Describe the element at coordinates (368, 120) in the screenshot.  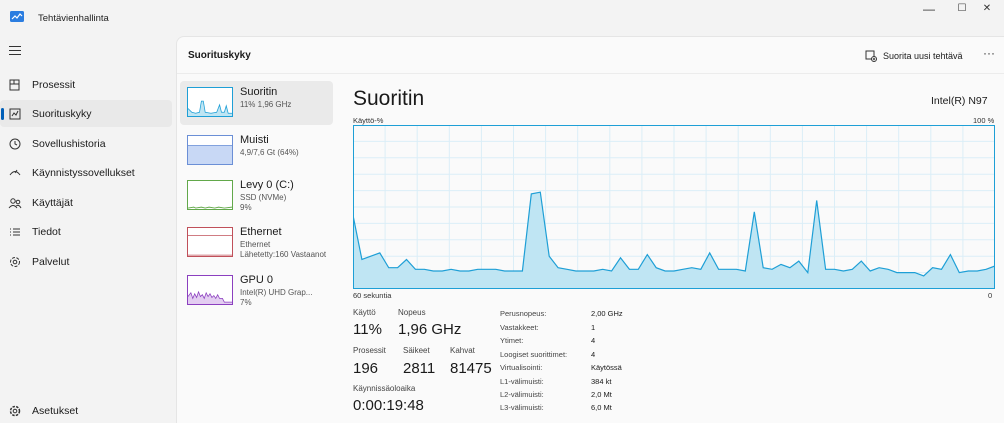
I see `usage-axis-label: Käyttö-%` at that location.